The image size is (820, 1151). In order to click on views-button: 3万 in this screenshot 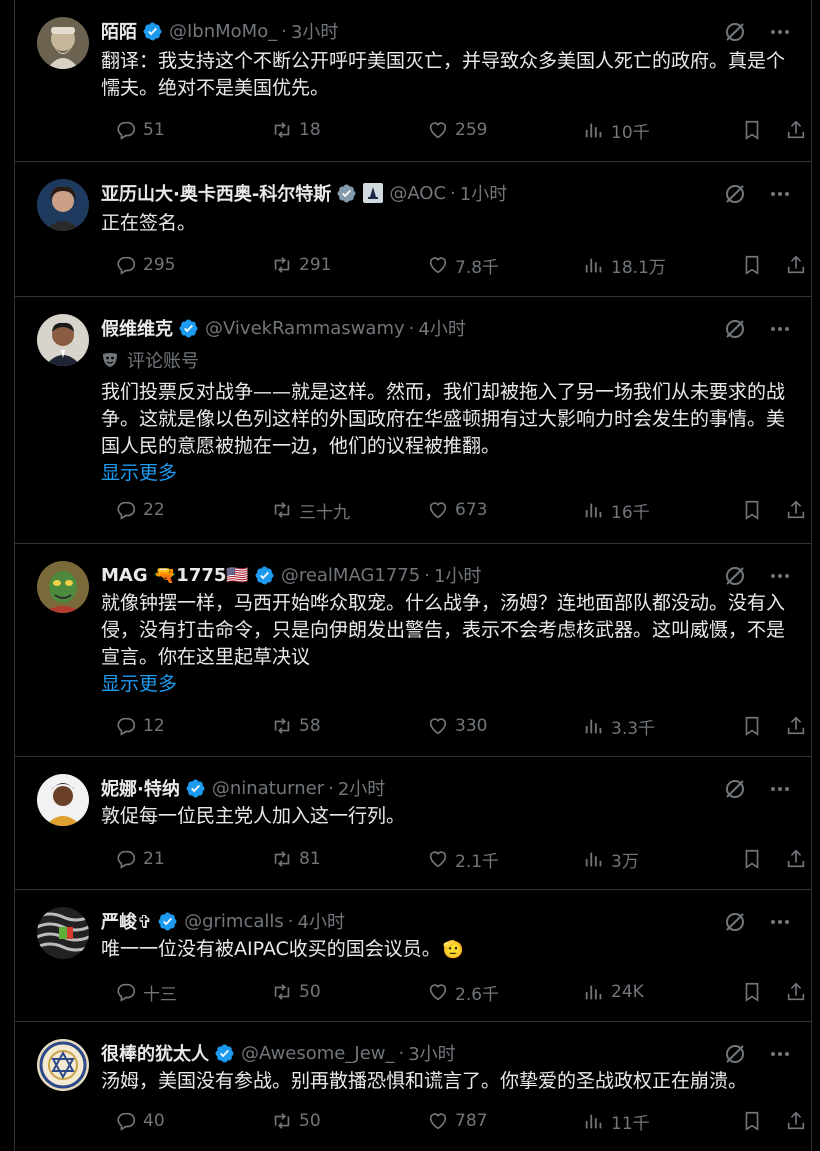, I will do `click(611, 859)`.